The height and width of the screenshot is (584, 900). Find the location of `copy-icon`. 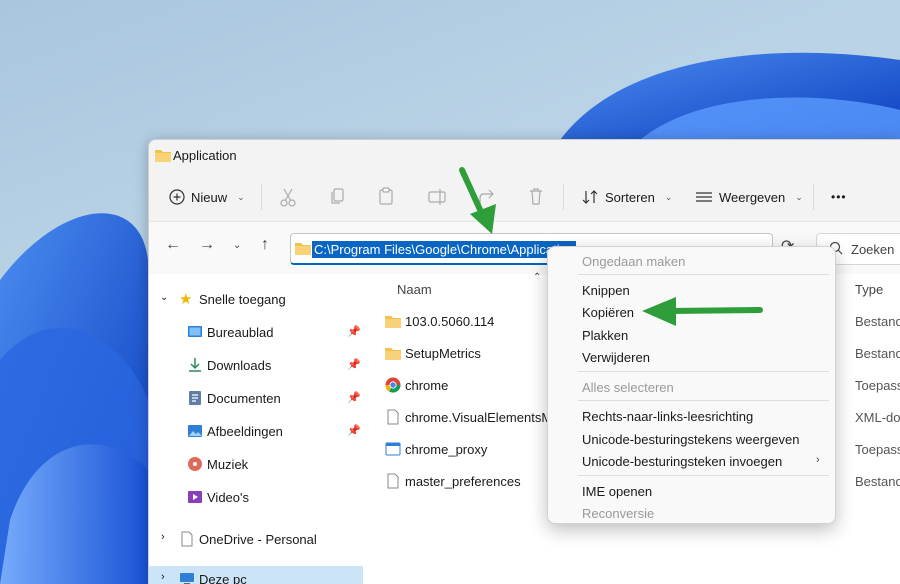

copy-icon is located at coordinates (338, 197).